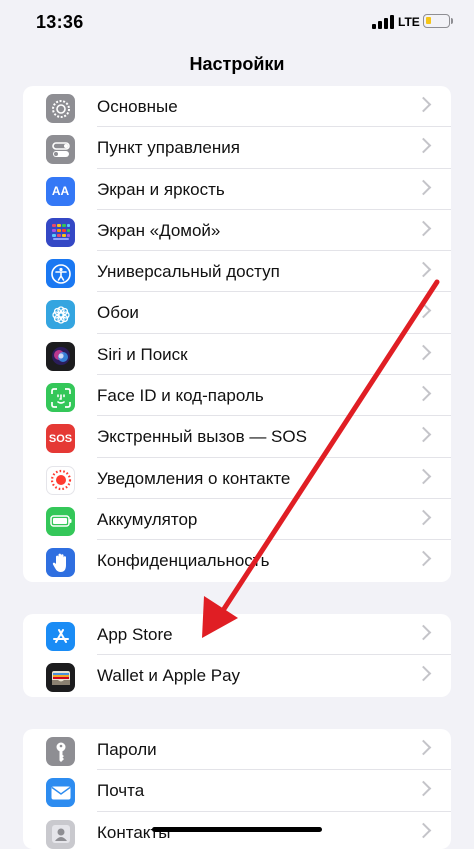  Describe the element at coordinates (60, 439) in the screenshot. I see `sos-icon: SOS` at that location.